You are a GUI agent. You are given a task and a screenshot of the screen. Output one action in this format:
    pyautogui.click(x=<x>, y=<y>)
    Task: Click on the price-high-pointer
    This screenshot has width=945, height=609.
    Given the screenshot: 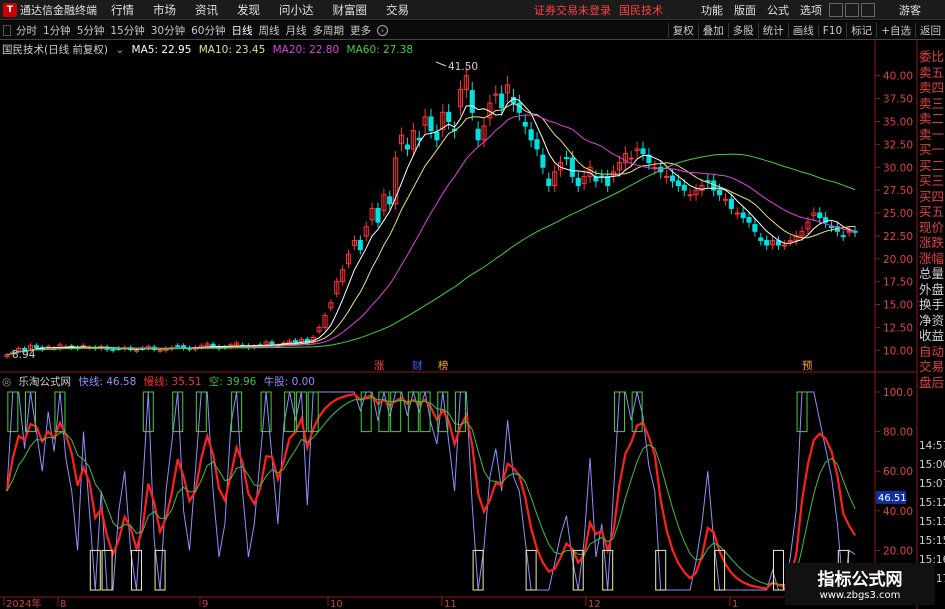 What is the action you would take?
    pyautogui.click(x=441, y=64)
    